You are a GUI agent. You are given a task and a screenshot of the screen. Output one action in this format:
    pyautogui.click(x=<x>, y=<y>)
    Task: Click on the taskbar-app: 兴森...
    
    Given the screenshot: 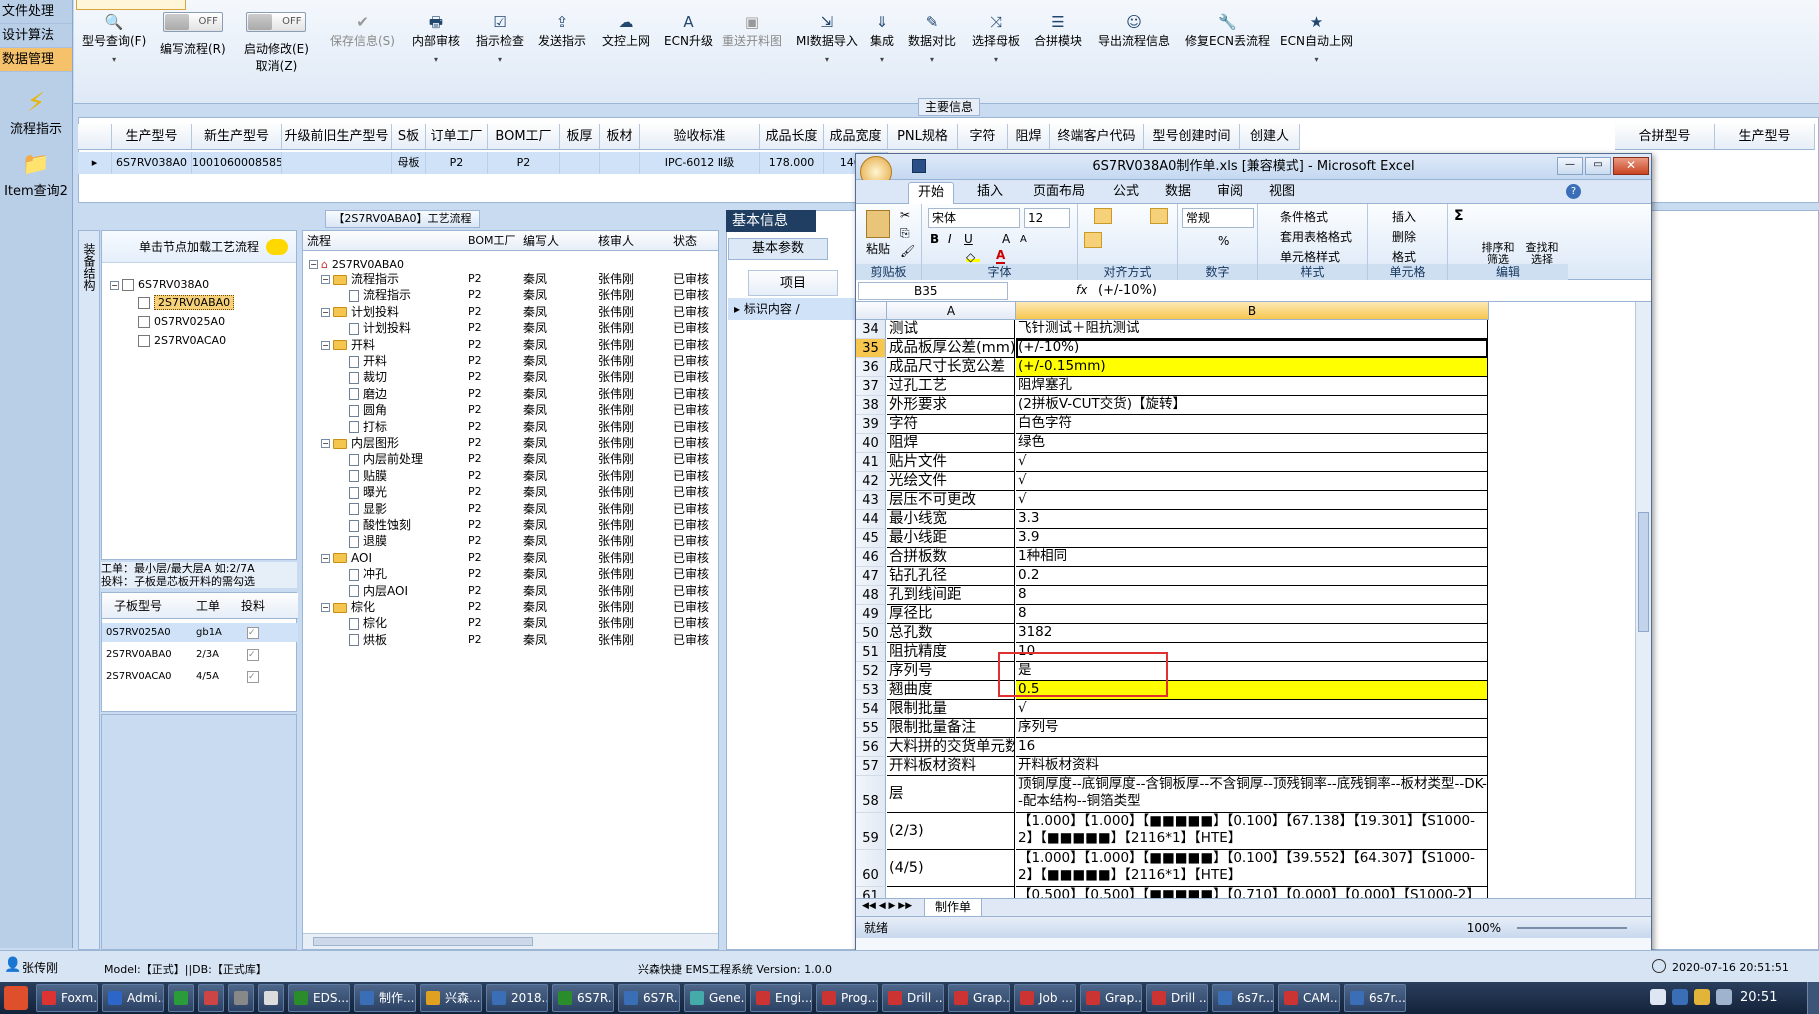 What is the action you would take?
    pyautogui.click(x=451, y=998)
    